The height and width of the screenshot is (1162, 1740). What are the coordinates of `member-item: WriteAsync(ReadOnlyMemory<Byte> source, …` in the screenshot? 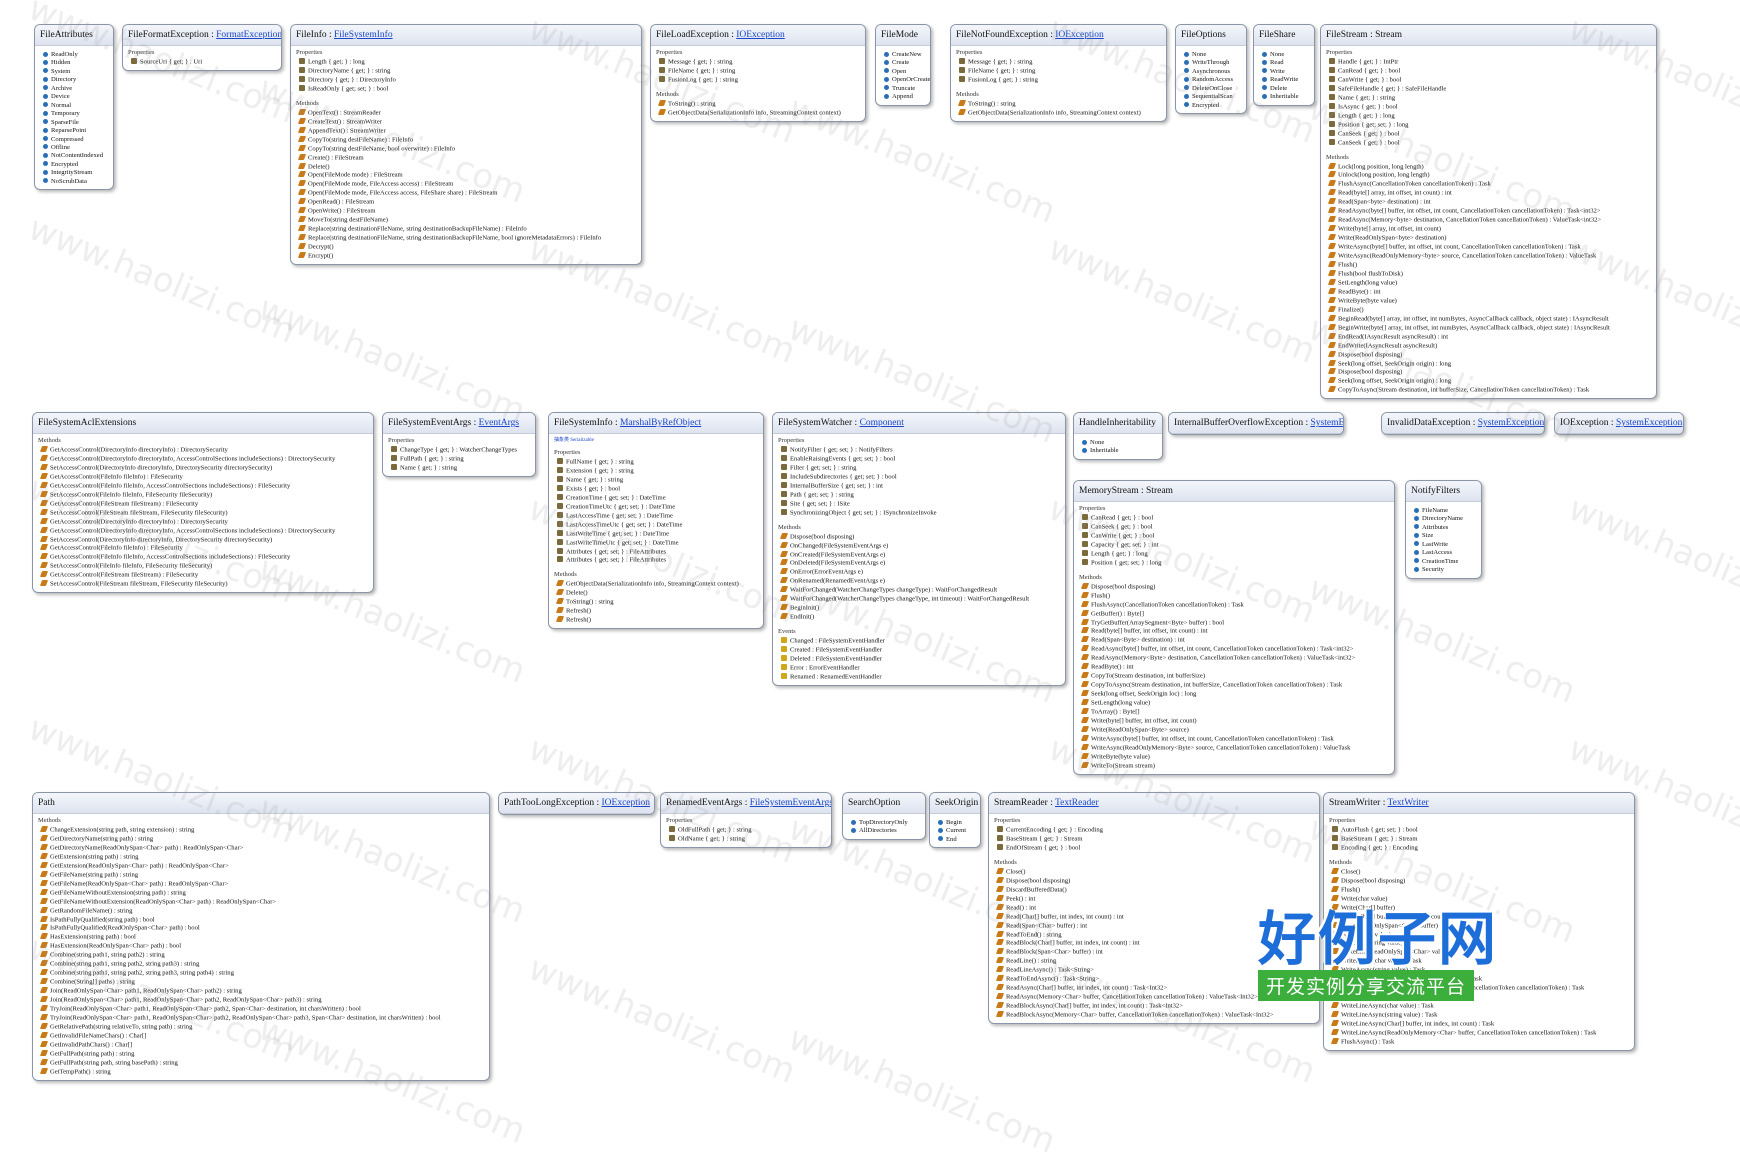 It's located at (1235, 748).